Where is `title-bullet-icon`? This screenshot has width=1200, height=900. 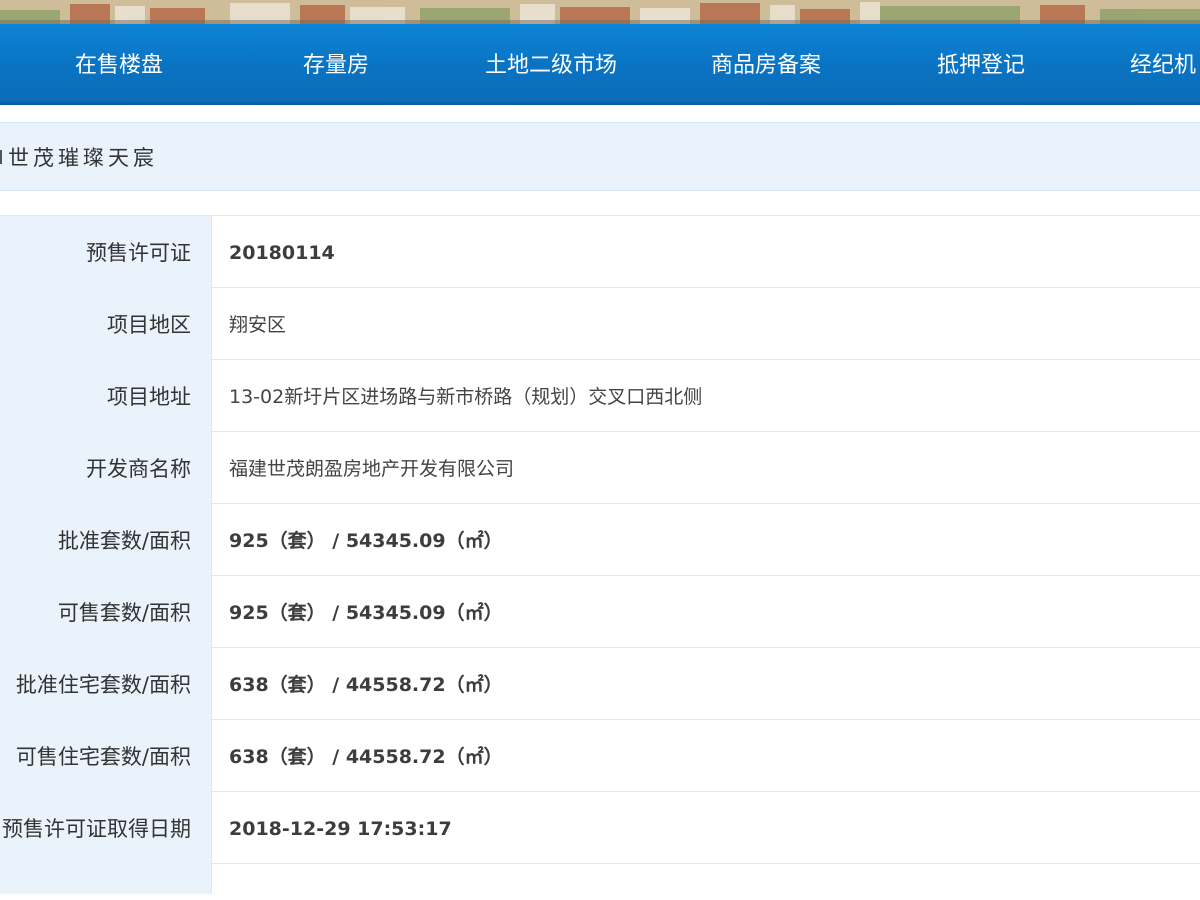
title-bullet-icon is located at coordinates (1, 157).